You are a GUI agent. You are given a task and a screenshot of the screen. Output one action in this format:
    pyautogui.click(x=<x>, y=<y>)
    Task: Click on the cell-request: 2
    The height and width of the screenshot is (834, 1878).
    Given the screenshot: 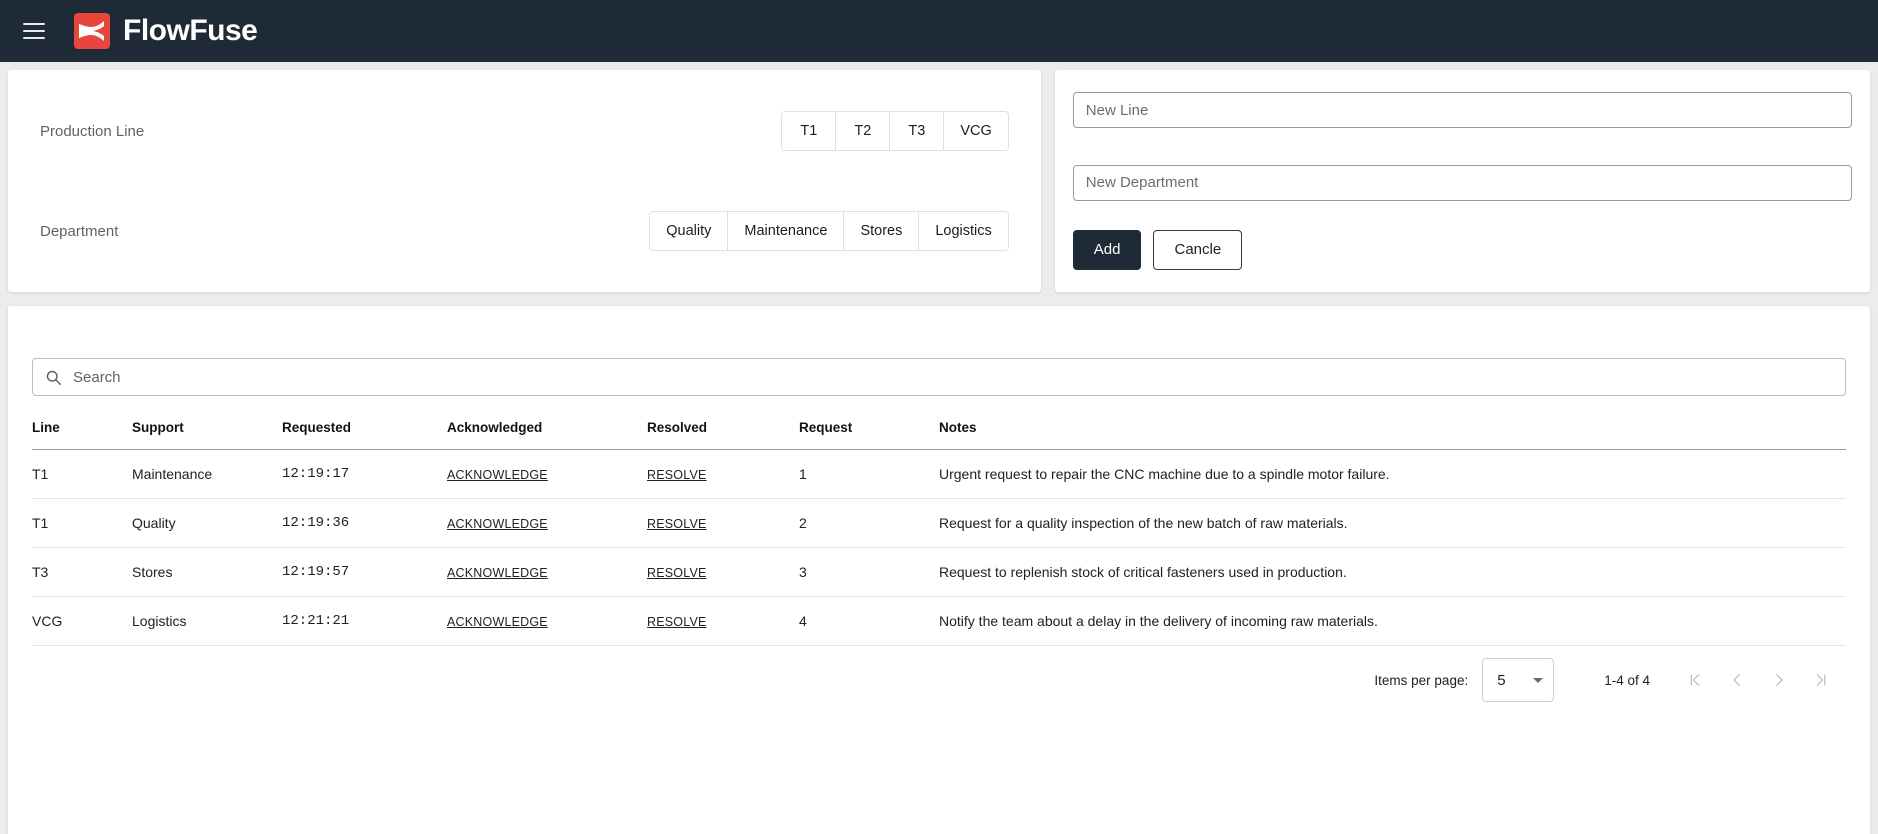 What is the action you would take?
    pyautogui.click(x=869, y=523)
    